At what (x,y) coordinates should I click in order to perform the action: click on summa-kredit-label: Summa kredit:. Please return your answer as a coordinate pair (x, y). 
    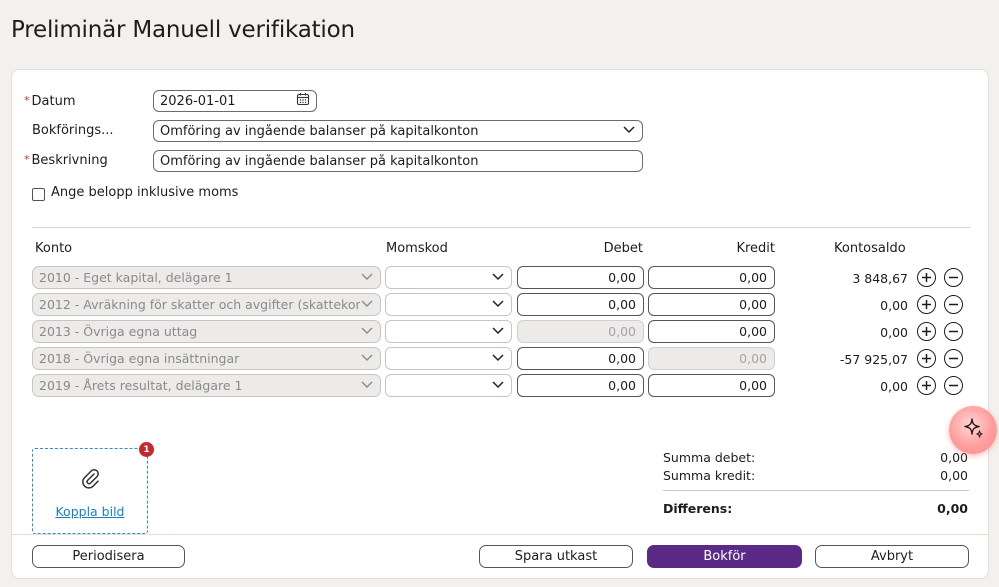
    Looking at the image, I should click on (709, 475).